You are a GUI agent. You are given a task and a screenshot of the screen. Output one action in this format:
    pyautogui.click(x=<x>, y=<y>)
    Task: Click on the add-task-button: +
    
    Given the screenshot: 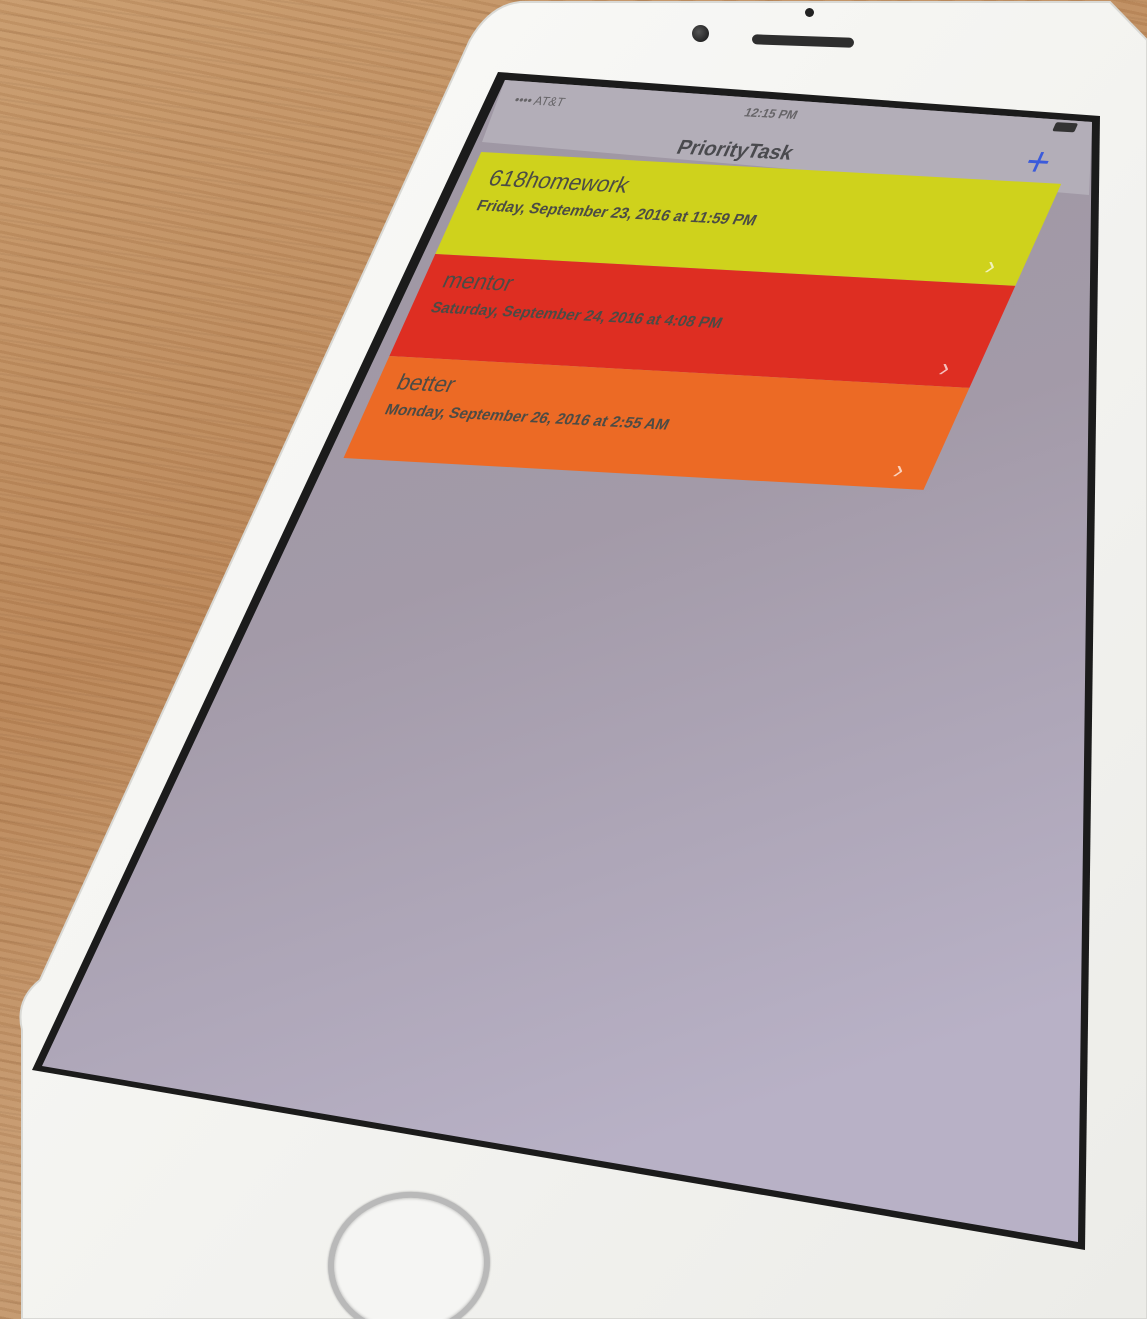 What is the action you would take?
    pyautogui.click(x=1038, y=161)
    